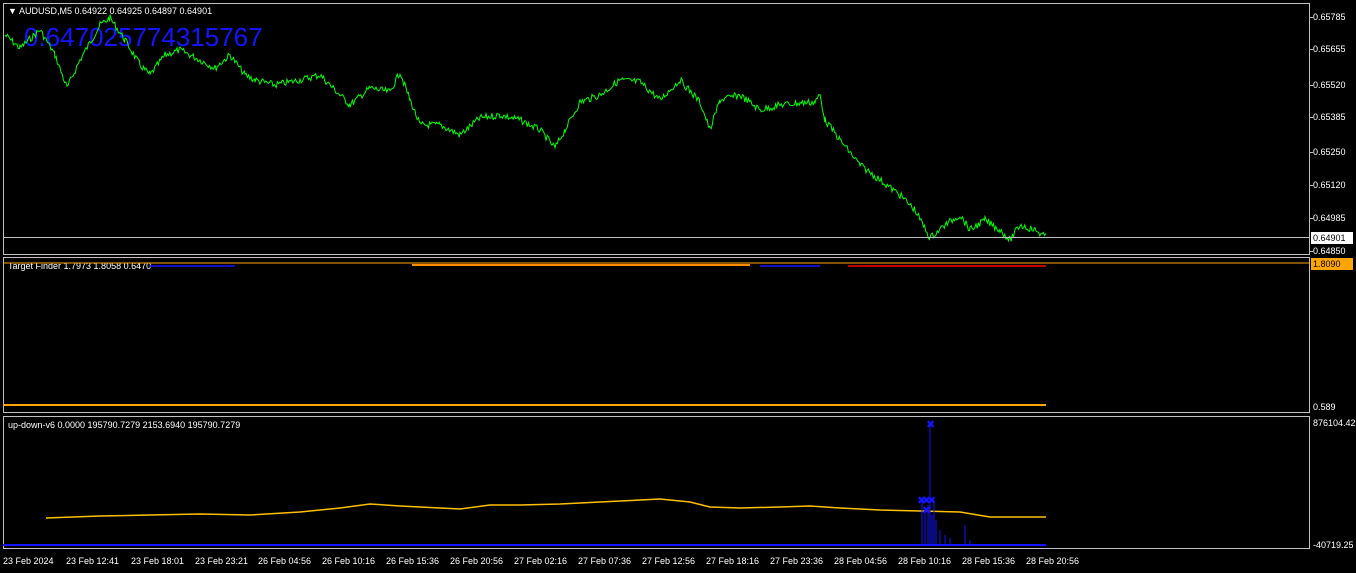 This screenshot has height=573, width=1356. I want to click on time-axis-label: 26 Feb 15:36, so click(413, 561).